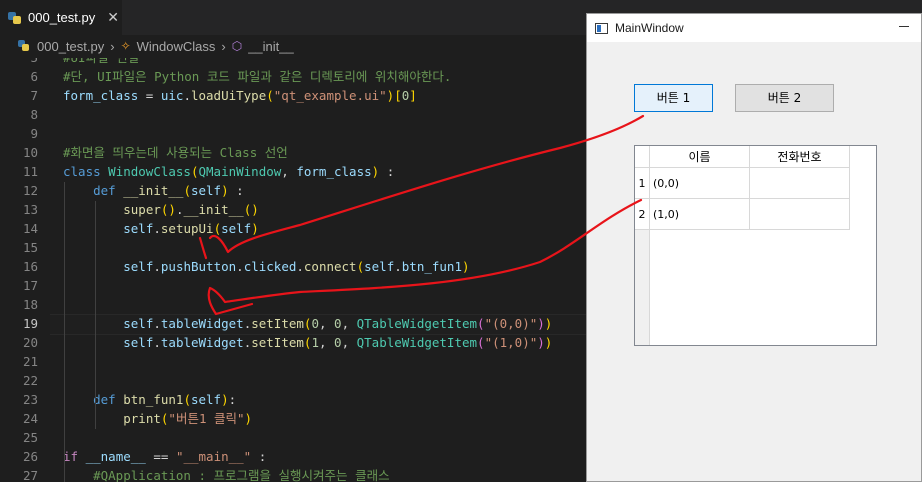 The height and width of the screenshot is (482, 922). What do you see at coordinates (271, 46) in the screenshot?
I see `breadcrumb-method: __init__` at bounding box center [271, 46].